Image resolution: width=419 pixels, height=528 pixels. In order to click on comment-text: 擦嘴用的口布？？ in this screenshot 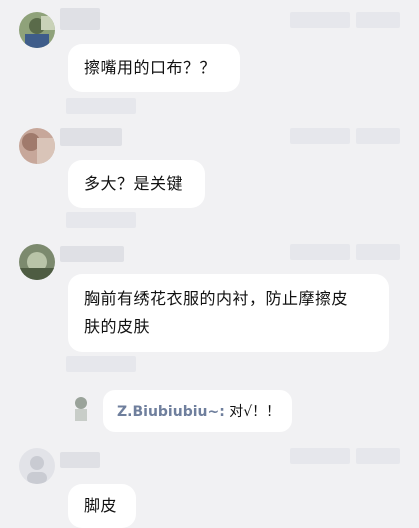, I will do `click(150, 67)`.